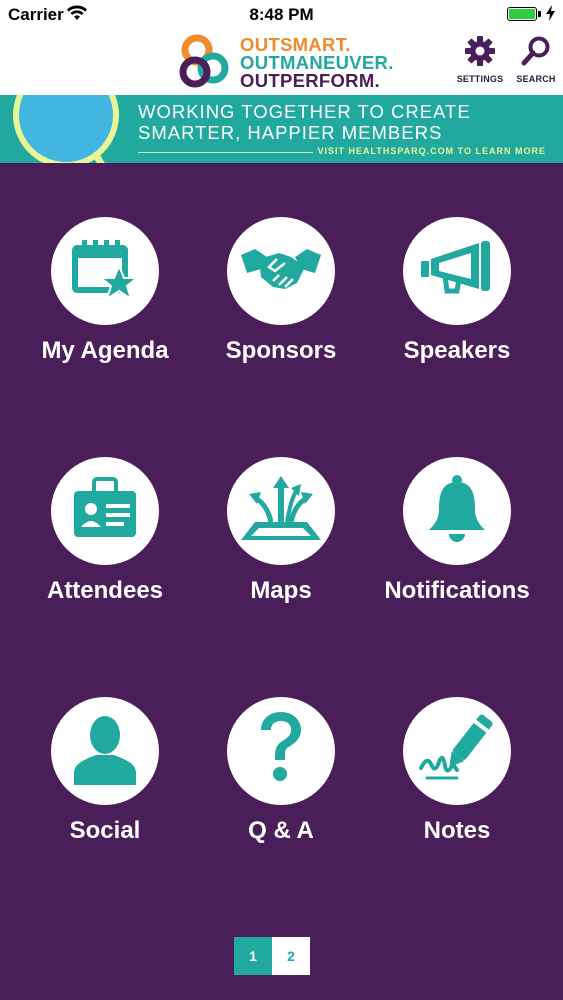  What do you see at coordinates (480, 79) in the screenshot?
I see `settings-label: SETTINGS` at bounding box center [480, 79].